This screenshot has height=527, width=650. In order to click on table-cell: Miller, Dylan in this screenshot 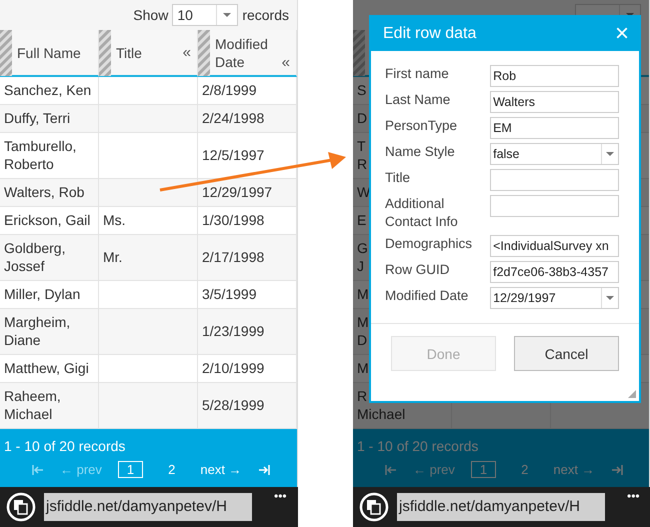, I will do `click(49, 295)`.